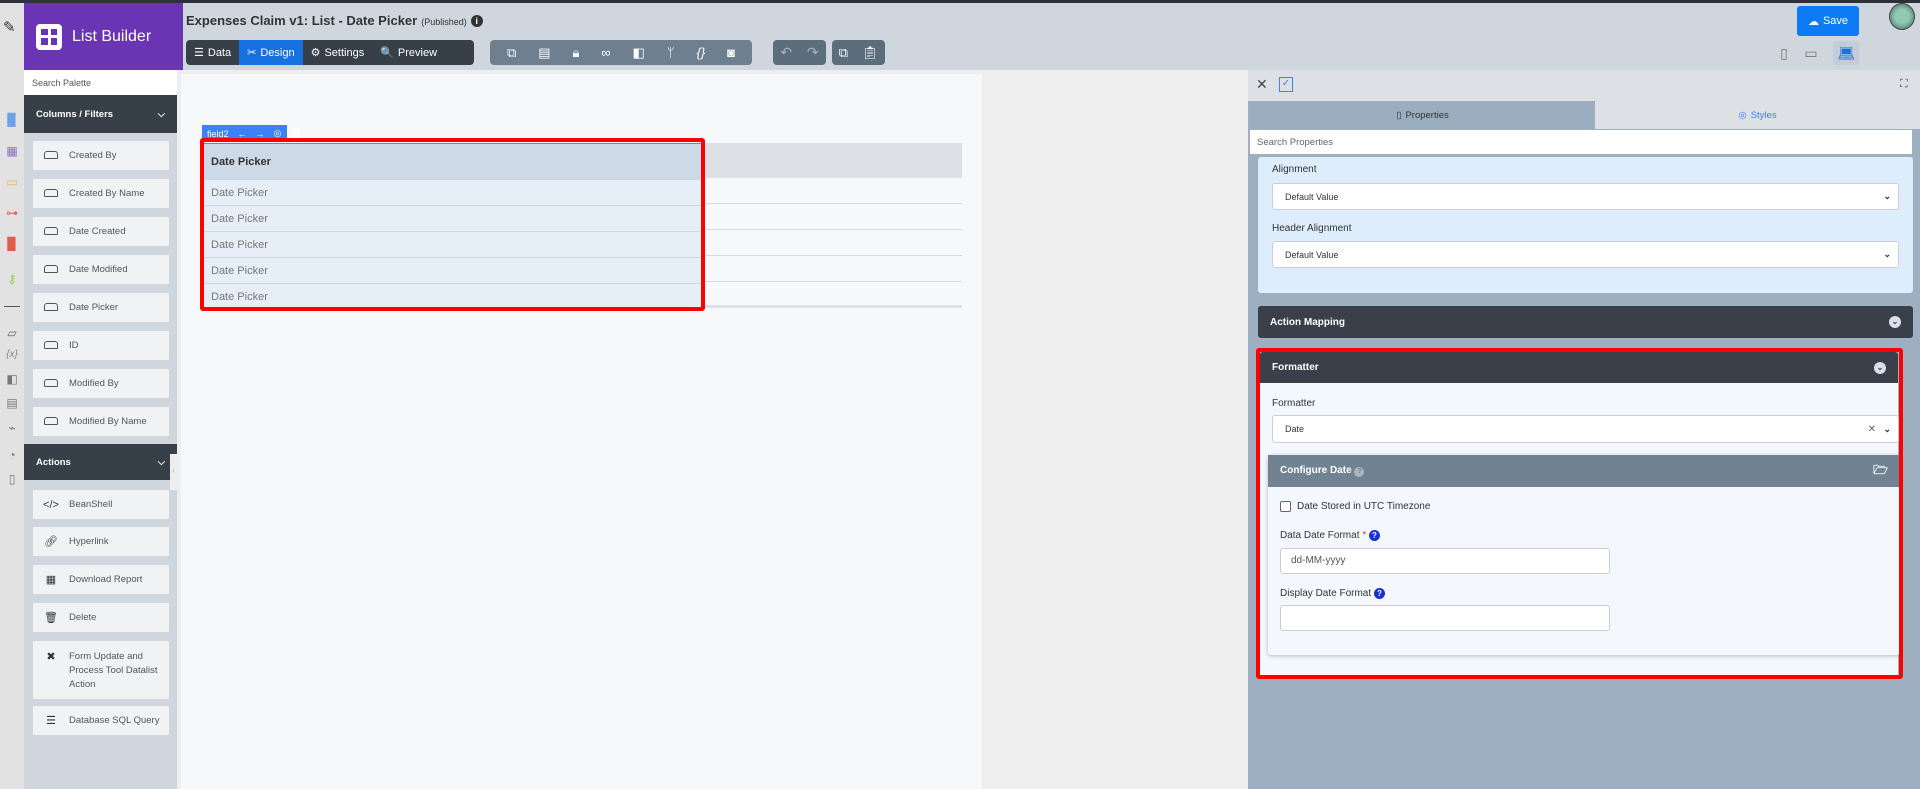 This screenshot has width=1920, height=789. What do you see at coordinates (731, 52) in the screenshot?
I see `camera-icon: ◙` at bounding box center [731, 52].